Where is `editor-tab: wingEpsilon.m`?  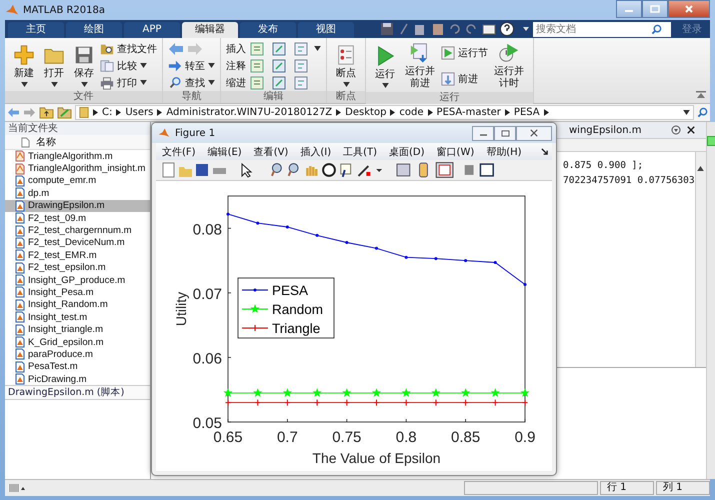
editor-tab: wingEpsilon.m is located at coordinates (605, 130).